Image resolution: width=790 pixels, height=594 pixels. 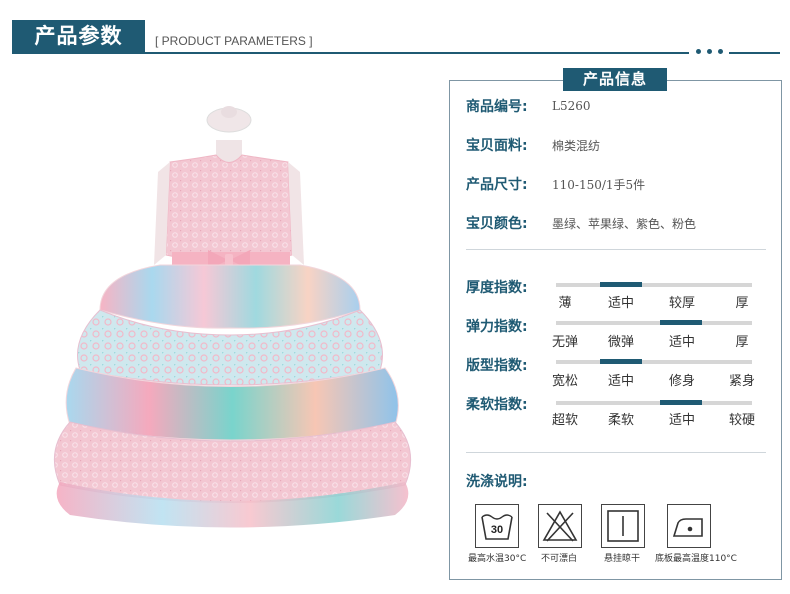 I want to click on index-scale-fit, so click(x=654, y=361).